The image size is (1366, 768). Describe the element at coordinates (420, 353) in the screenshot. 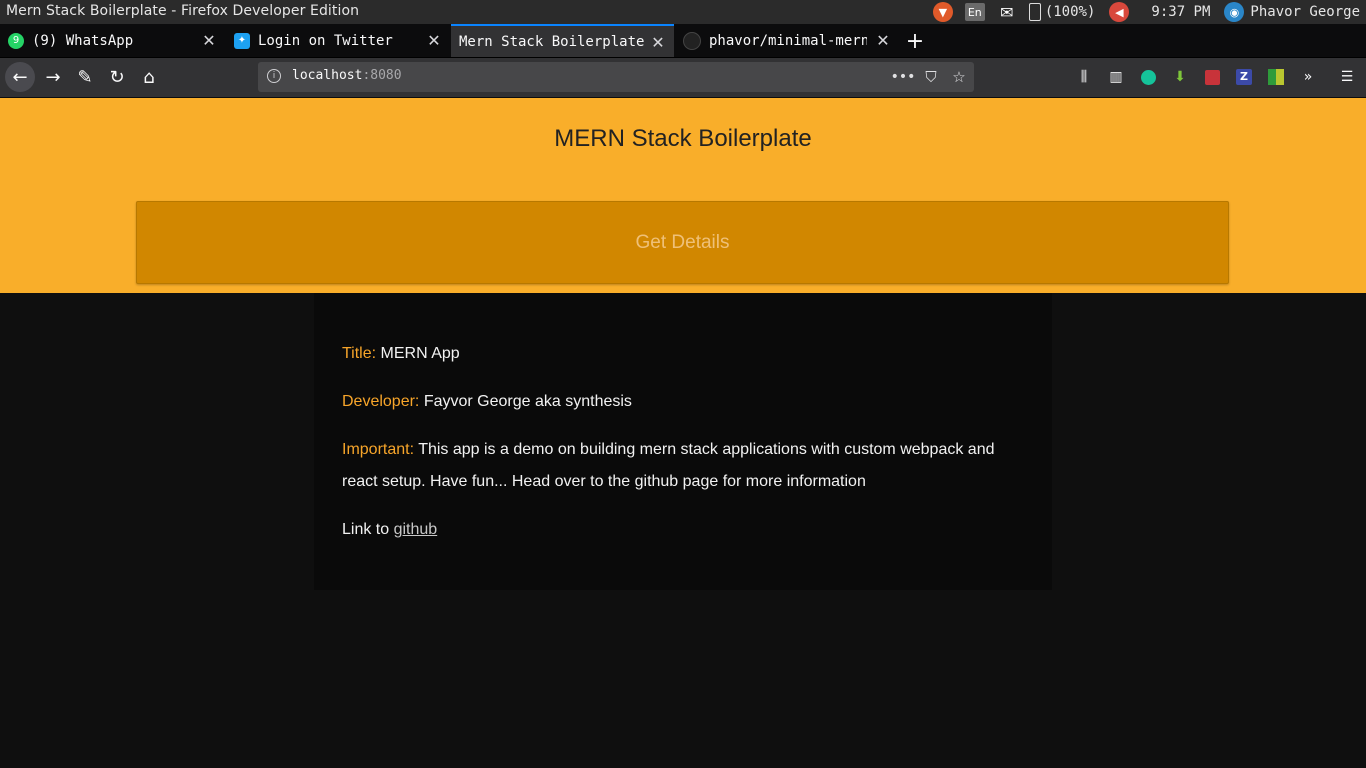

I see `detail-value: MERN App` at that location.